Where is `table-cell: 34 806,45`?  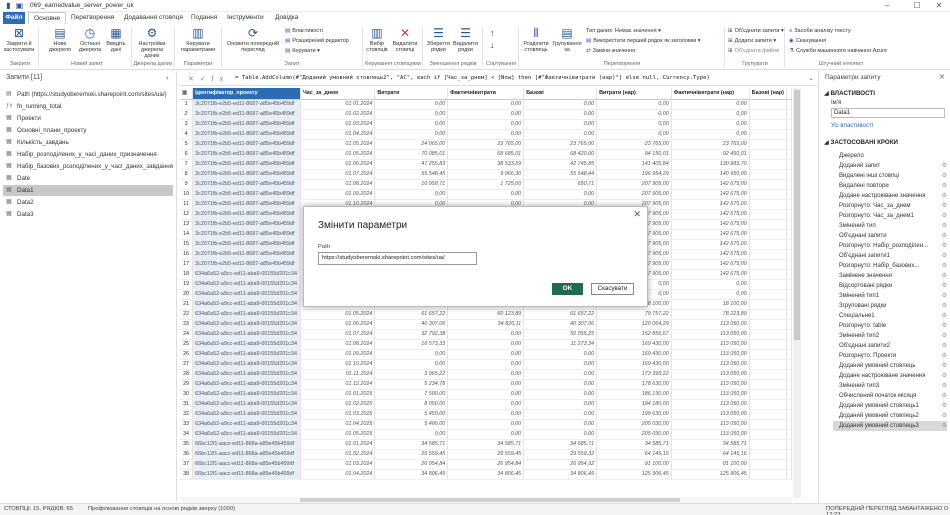 table-cell: 34 806,45 is located at coordinates (560, 474).